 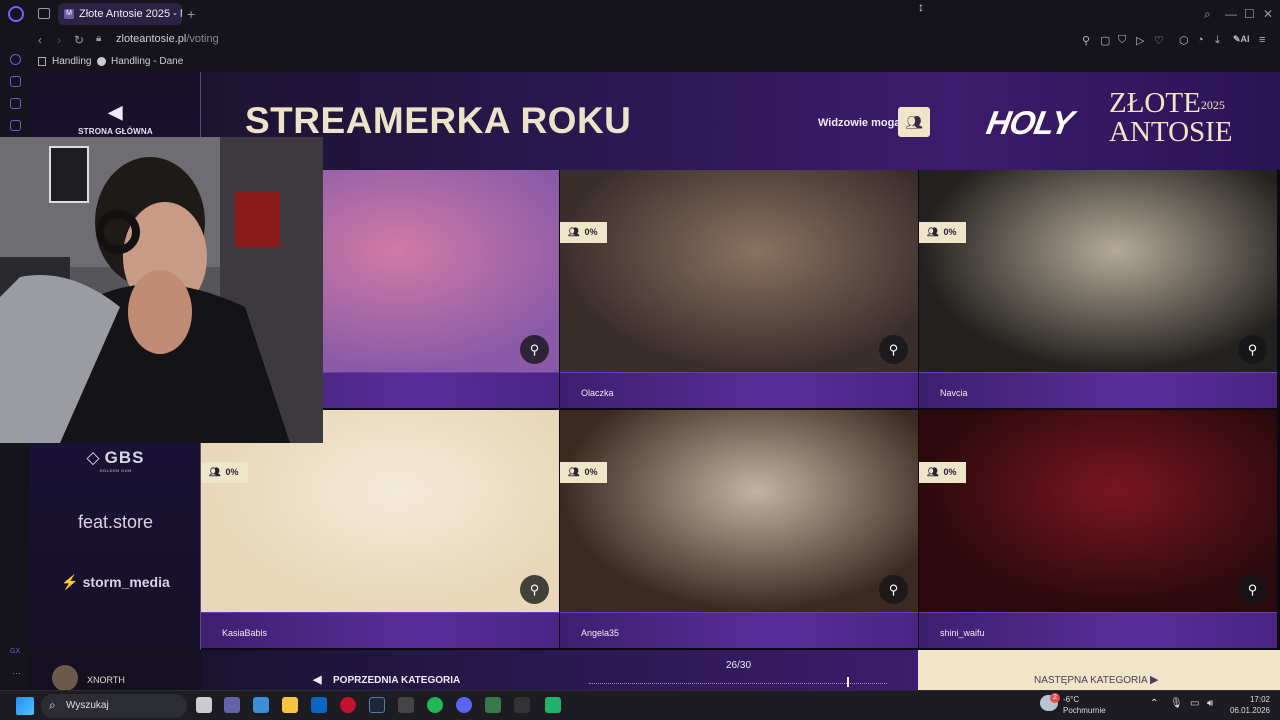 I want to click on previous-category-button: ◀ POPRZEDNIA KATEGORIA, so click(x=380, y=670).